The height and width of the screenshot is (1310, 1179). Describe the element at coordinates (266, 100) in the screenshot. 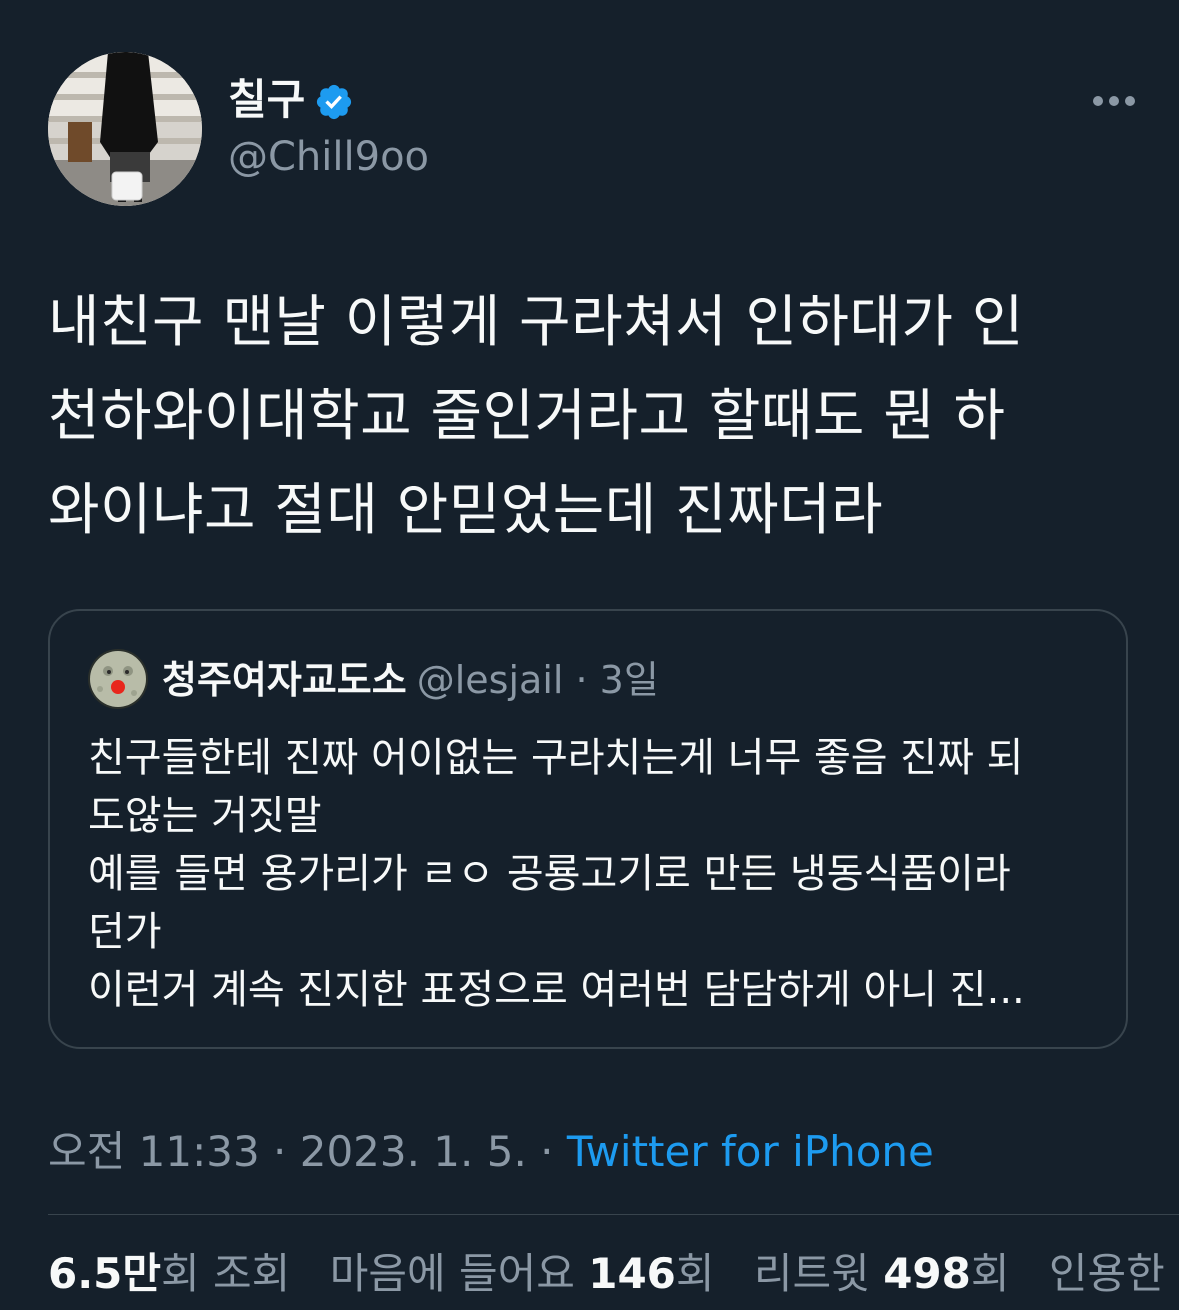

I see `author-name: 칠구` at that location.